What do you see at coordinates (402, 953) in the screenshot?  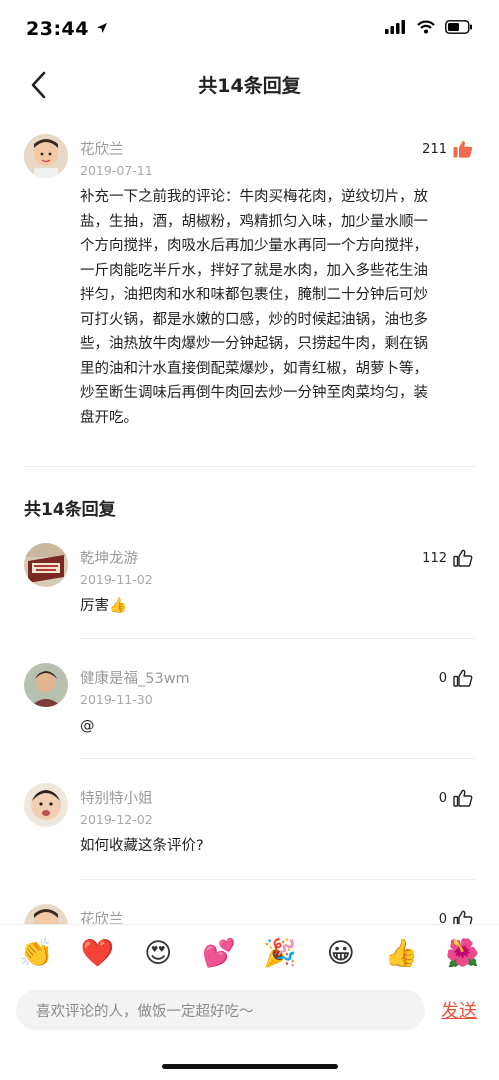 I see `thumbs-up-emoji: 👍` at bounding box center [402, 953].